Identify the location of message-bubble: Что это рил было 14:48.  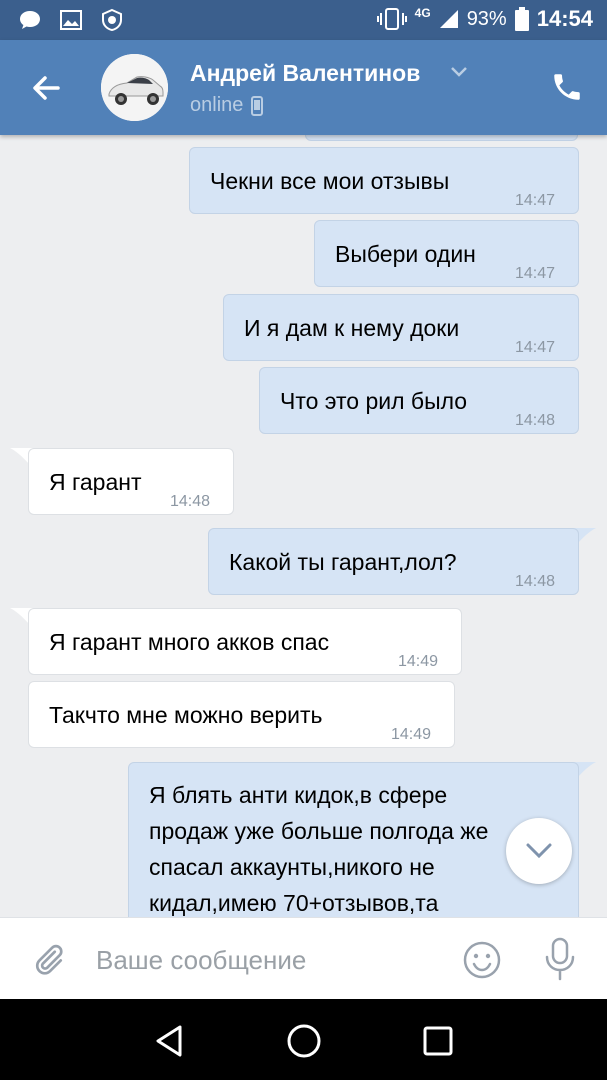
(419, 400).